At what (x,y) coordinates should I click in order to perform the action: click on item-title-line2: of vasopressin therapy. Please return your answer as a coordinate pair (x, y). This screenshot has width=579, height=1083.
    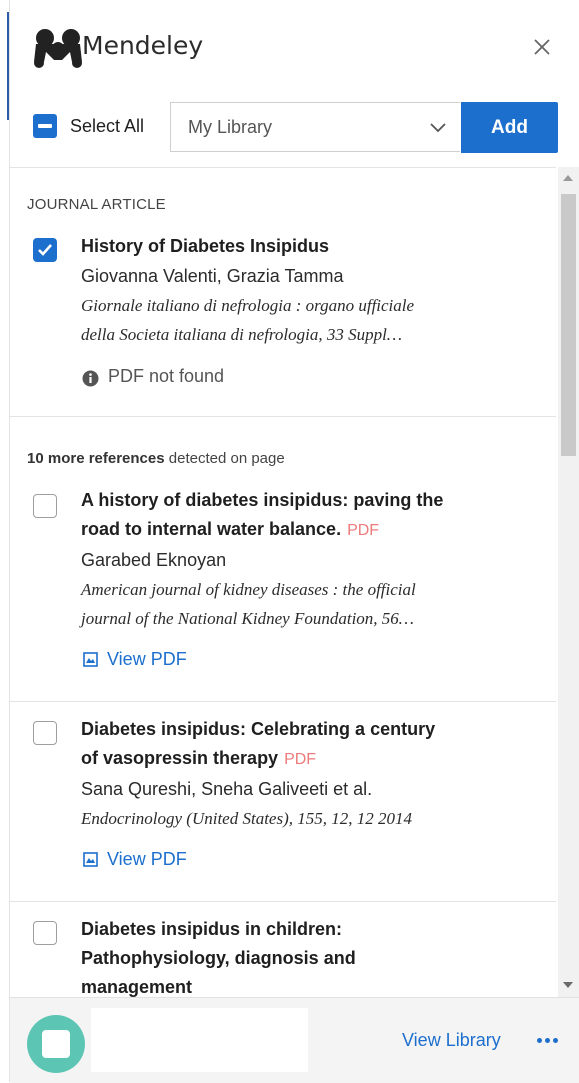
    Looking at the image, I should click on (180, 758).